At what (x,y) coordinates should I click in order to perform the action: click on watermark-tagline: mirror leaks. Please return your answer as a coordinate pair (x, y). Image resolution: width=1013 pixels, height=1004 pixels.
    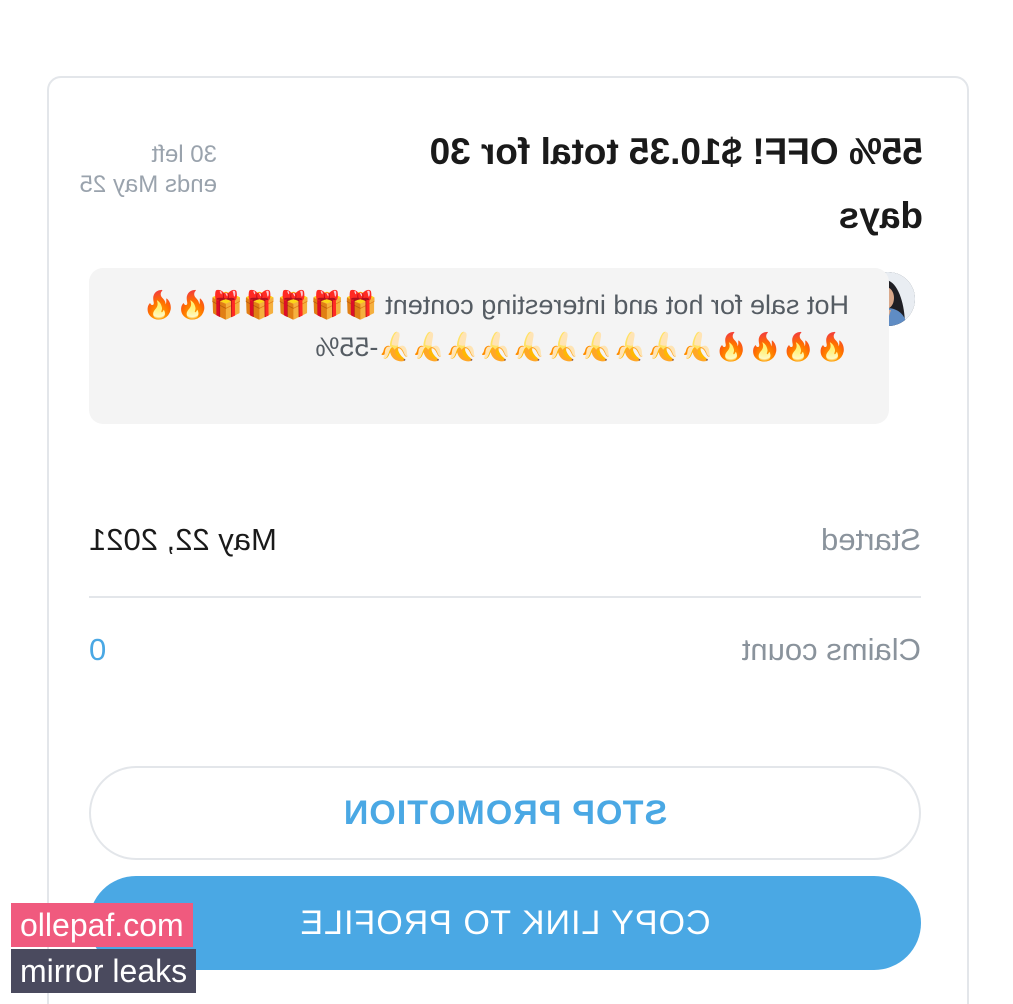
    Looking at the image, I should click on (104, 971).